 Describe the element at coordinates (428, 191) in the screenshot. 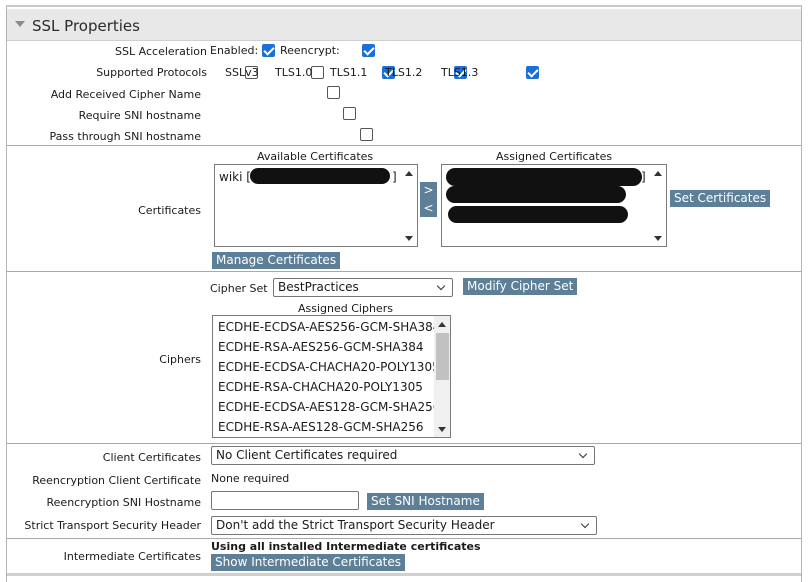

I see `move-right-button: >` at that location.